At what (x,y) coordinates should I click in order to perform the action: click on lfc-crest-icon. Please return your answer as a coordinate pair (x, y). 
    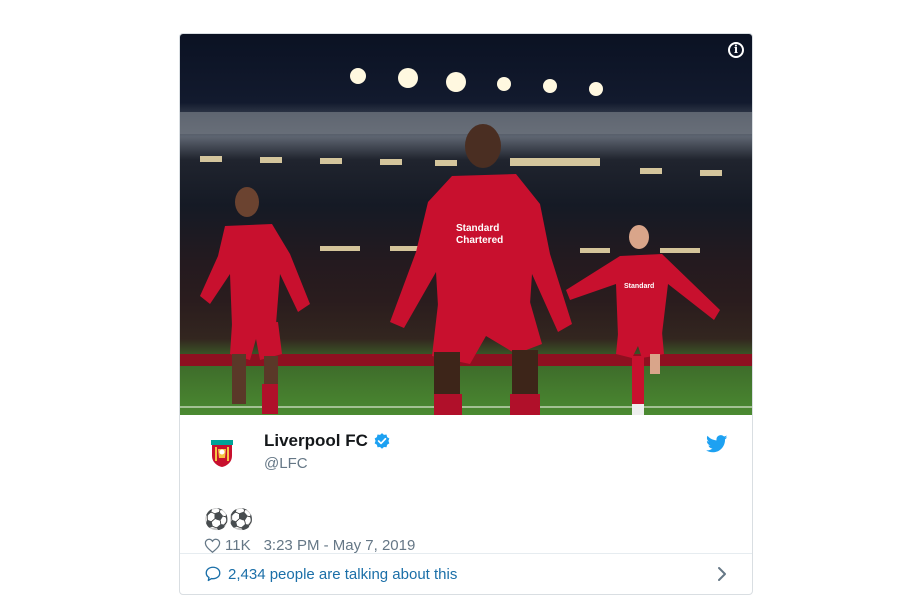
    Looking at the image, I should click on (222, 453).